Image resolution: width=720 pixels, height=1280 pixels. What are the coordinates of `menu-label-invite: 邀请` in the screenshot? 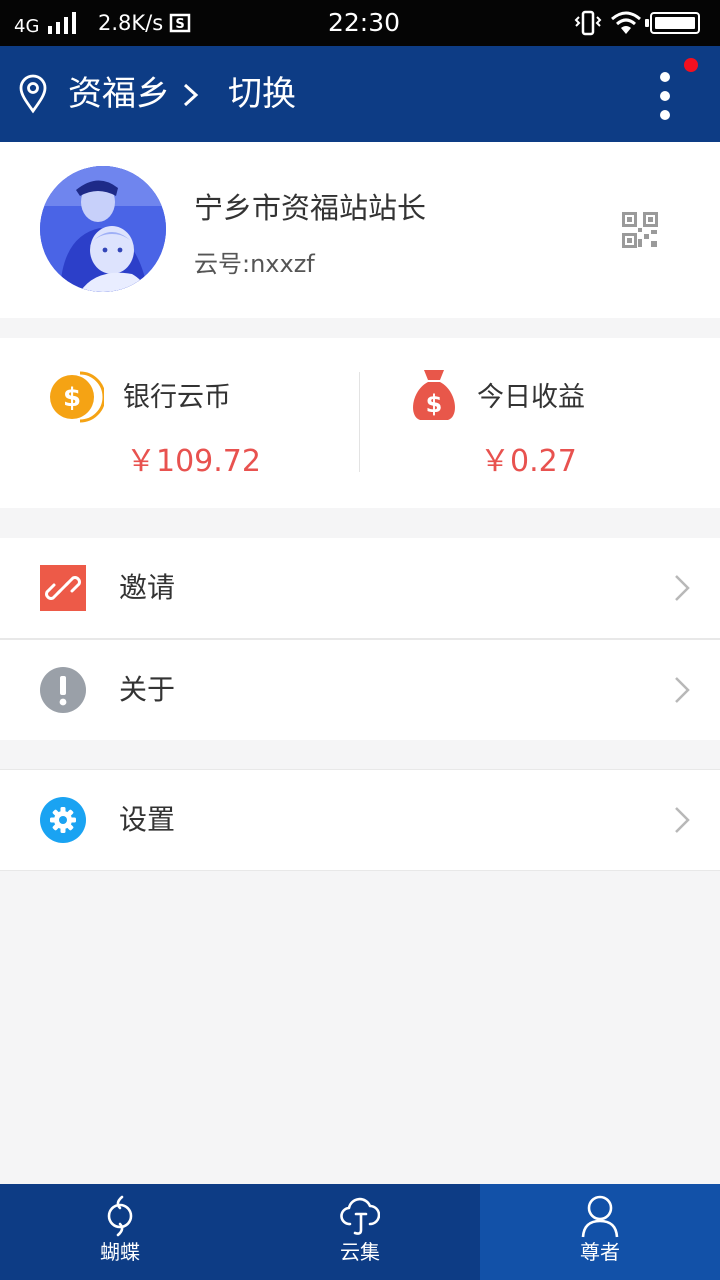 It's located at (147, 587).